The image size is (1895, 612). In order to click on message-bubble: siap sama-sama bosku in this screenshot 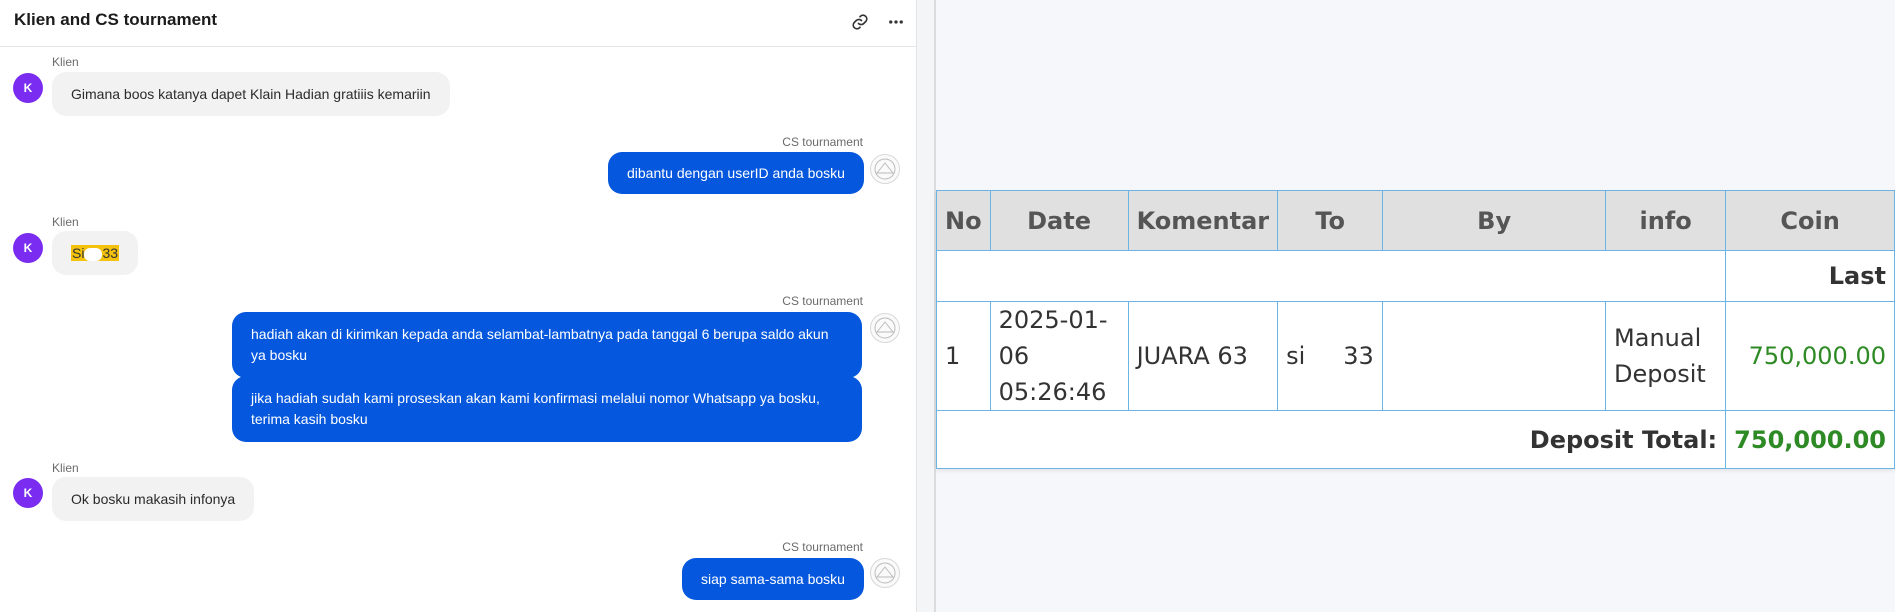, I will do `click(773, 579)`.